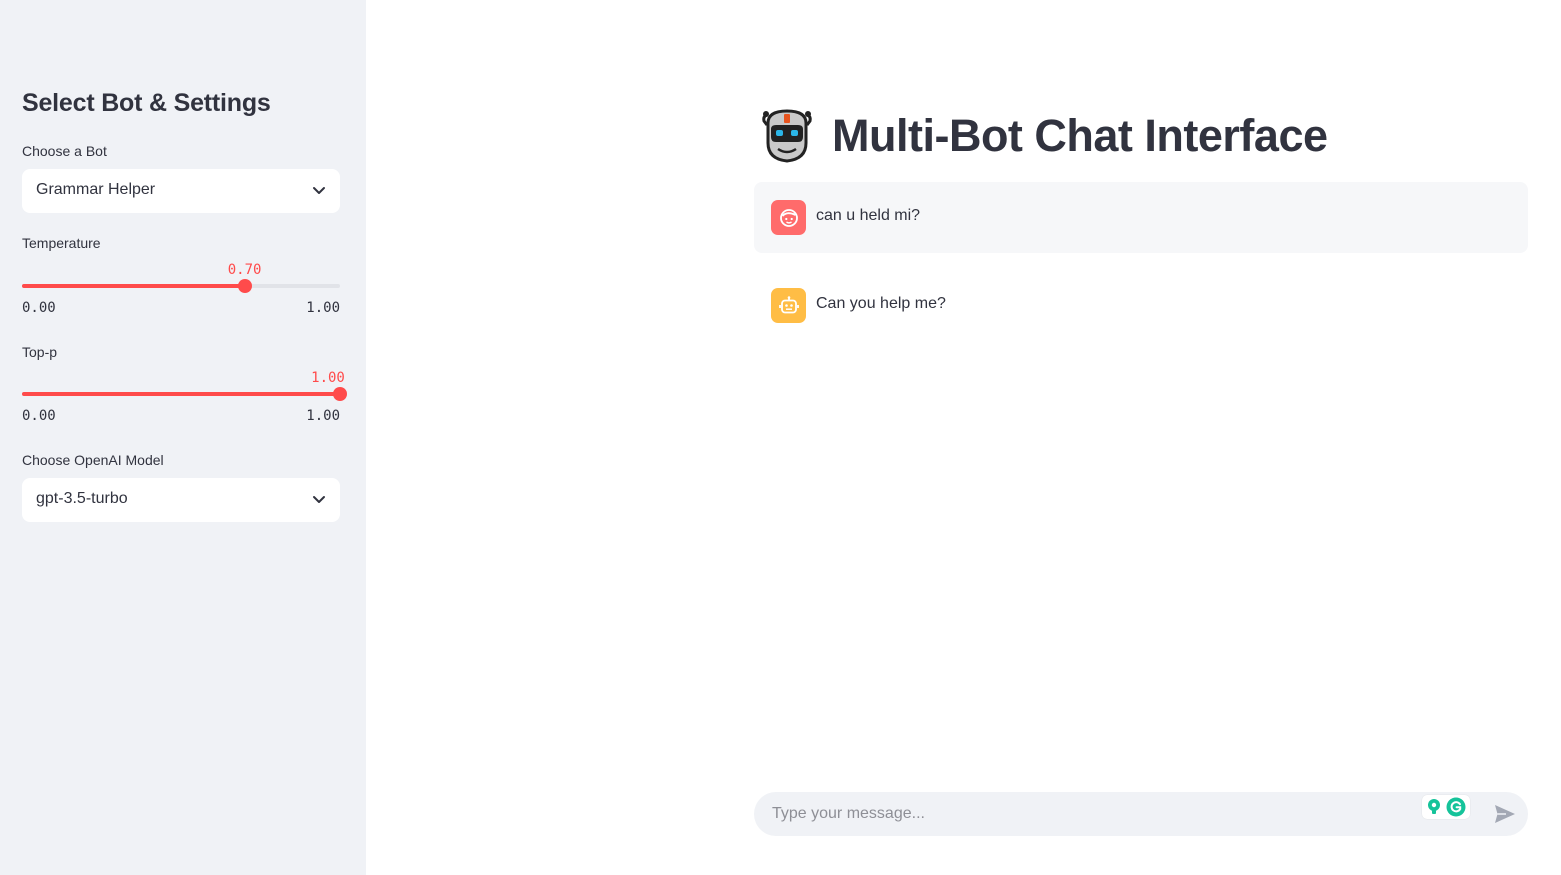 This screenshot has height=875, width=1561. What do you see at coordinates (96, 189) in the screenshot?
I see `bot-select-value: Grammar Helper` at bounding box center [96, 189].